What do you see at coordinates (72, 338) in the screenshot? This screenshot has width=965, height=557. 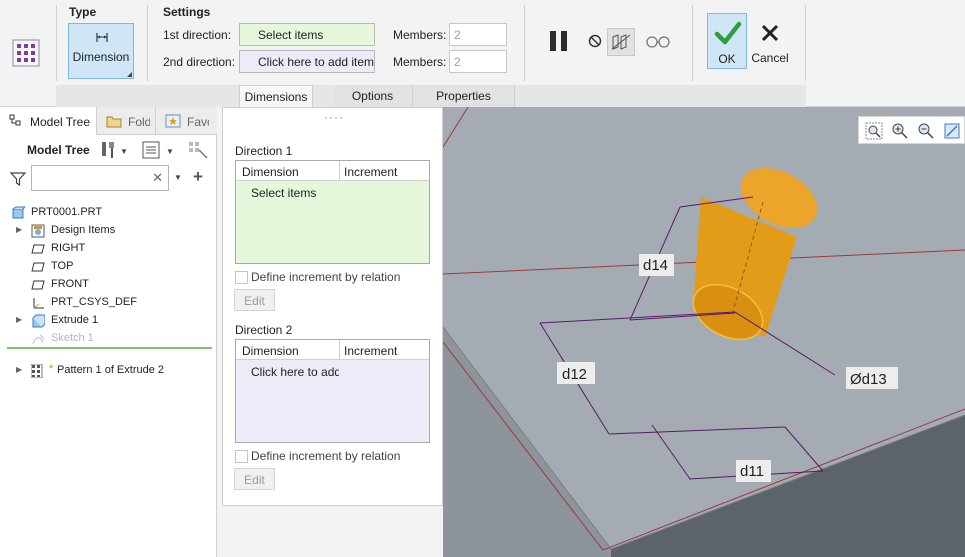 I see `tree-item-label: Sketch 1` at bounding box center [72, 338].